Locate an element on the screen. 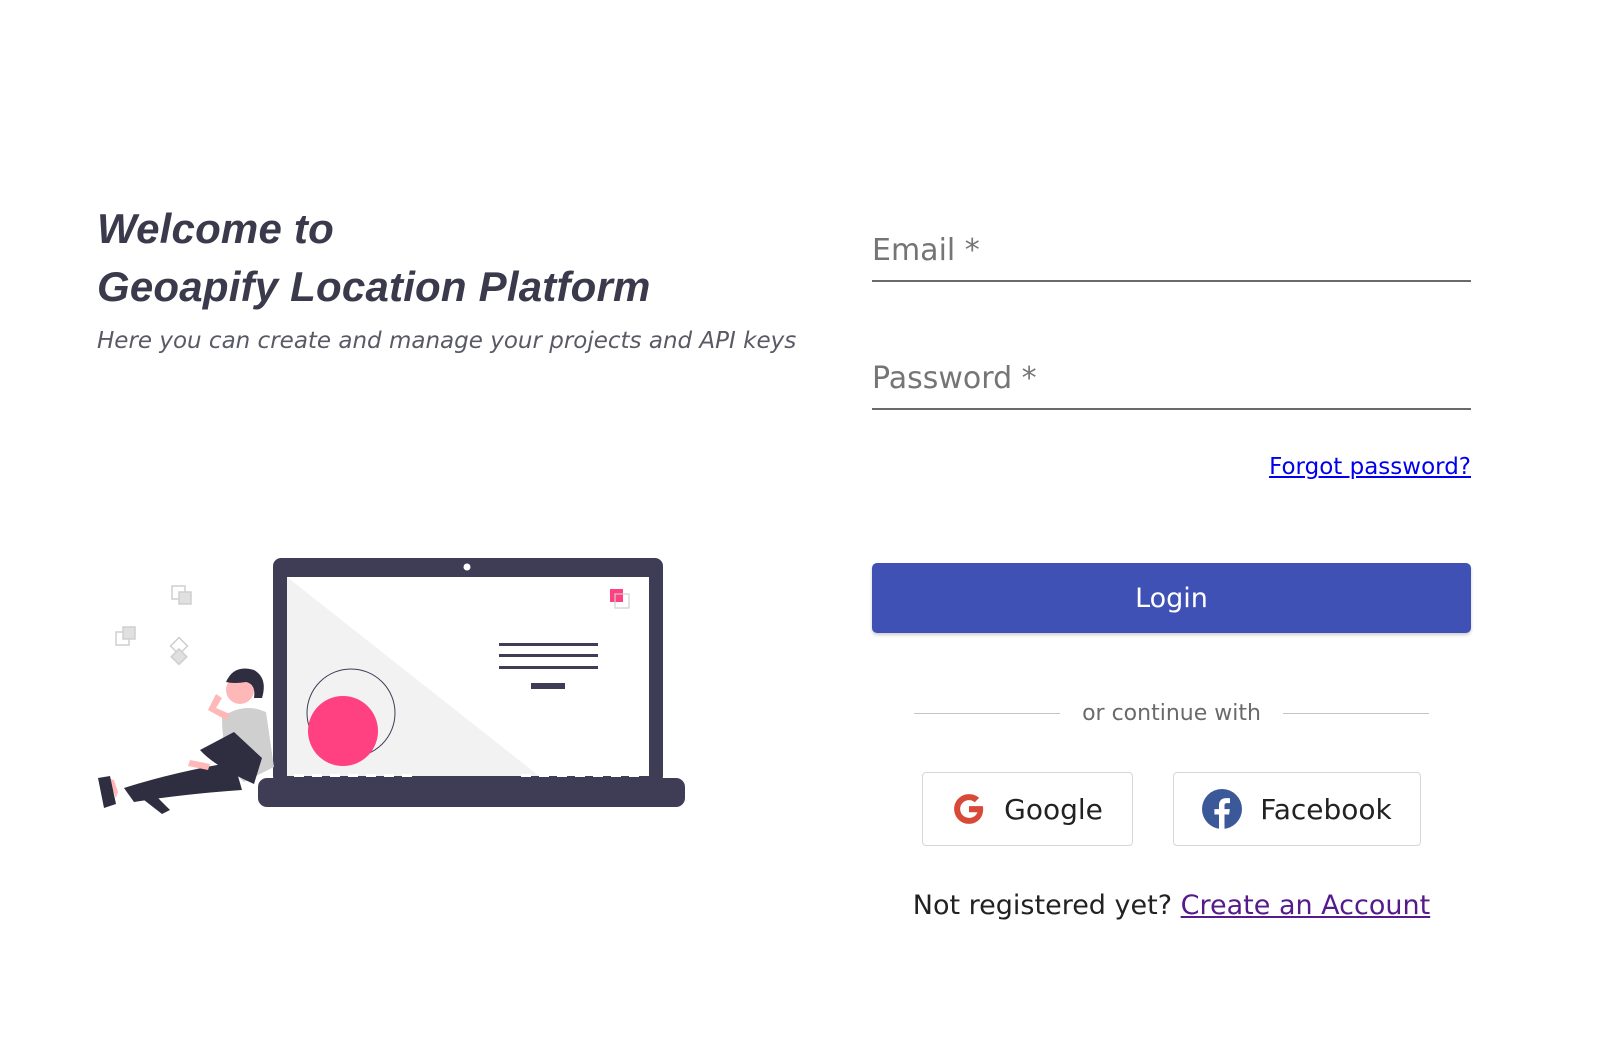 The width and height of the screenshot is (1598, 1048). email-input is located at coordinates (1171, 250).